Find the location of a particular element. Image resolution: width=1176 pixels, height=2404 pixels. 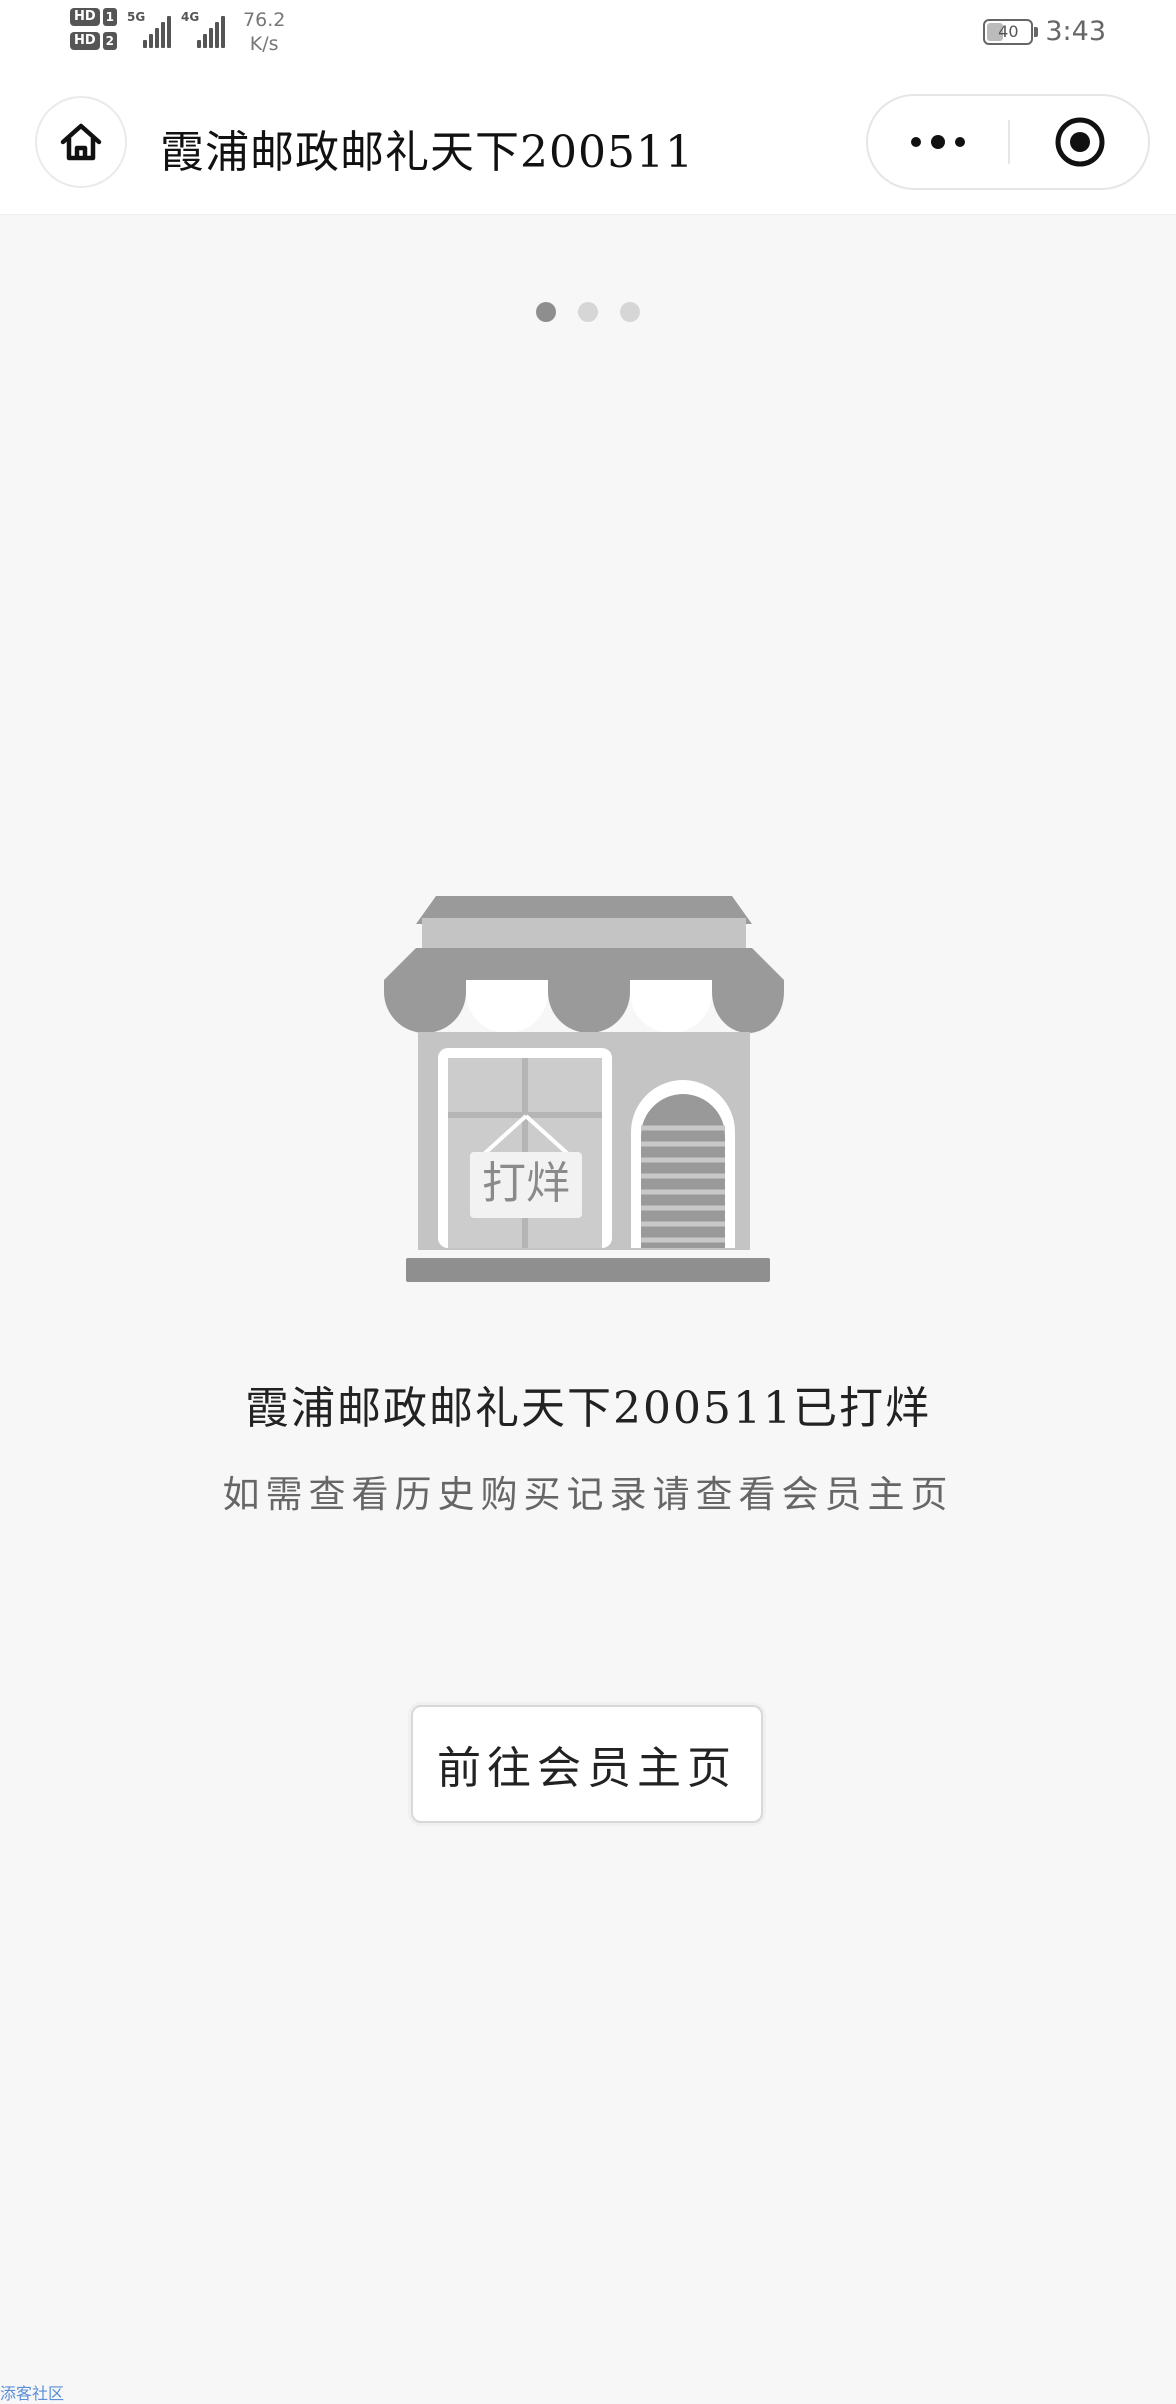

status-right: 40 3:43 is located at coordinates (1044, 31).